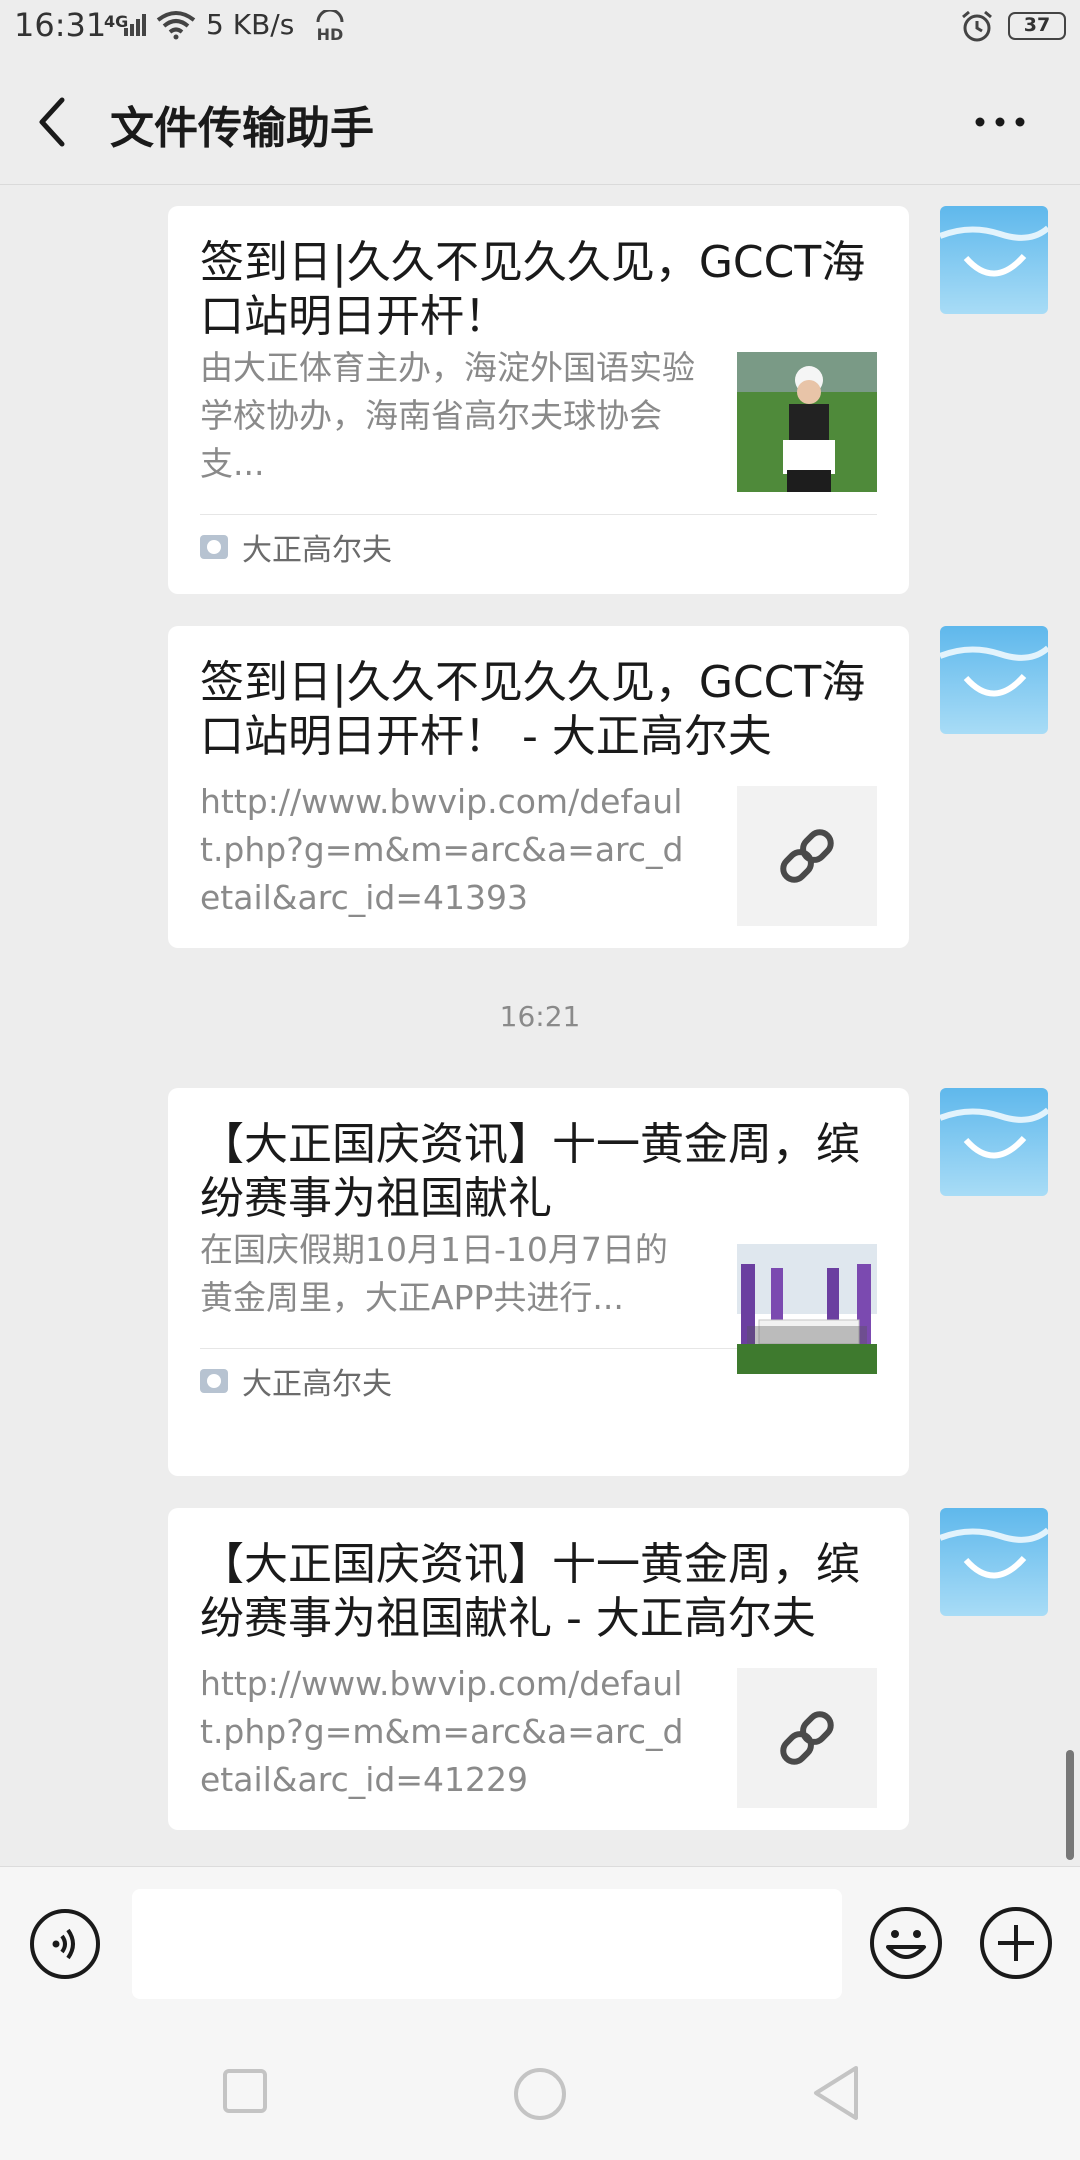 Image resolution: width=1080 pixels, height=2160 pixels. What do you see at coordinates (977, 26) in the screenshot?
I see `alarm-icon` at bounding box center [977, 26].